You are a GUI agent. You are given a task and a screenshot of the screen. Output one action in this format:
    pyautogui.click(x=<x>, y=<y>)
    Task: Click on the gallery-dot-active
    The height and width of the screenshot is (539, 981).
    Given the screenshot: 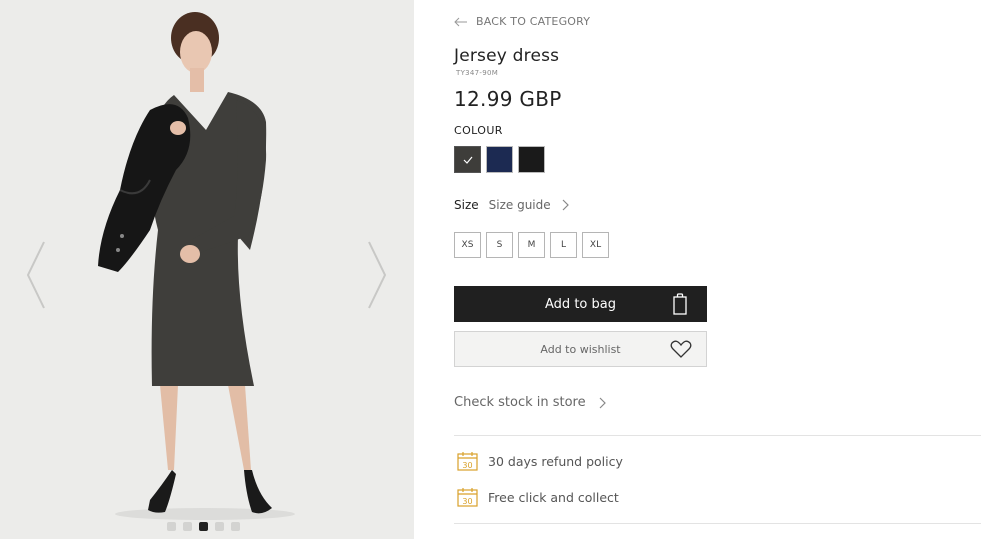 What is the action you would take?
    pyautogui.click(x=203, y=526)
    